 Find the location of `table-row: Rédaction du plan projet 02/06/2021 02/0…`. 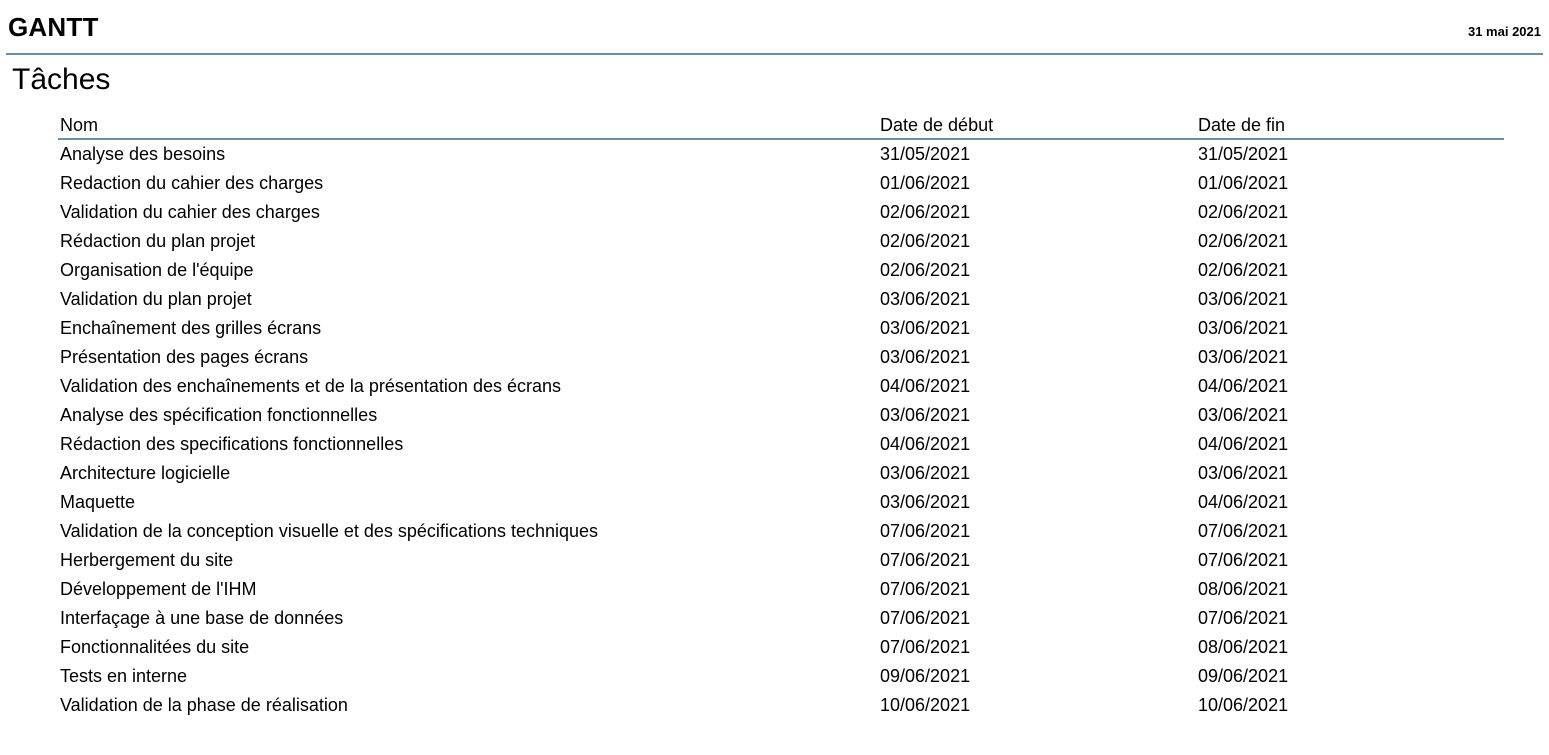

table-row: Rédaction du plan projet 02/06/2021 02/0… is located at coordinates (781, 241).